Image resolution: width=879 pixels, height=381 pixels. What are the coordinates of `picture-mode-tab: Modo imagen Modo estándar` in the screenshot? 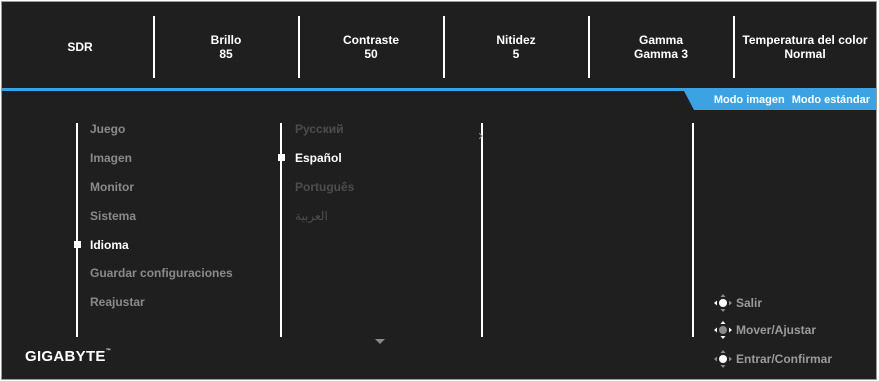 It's located at (780, 100).